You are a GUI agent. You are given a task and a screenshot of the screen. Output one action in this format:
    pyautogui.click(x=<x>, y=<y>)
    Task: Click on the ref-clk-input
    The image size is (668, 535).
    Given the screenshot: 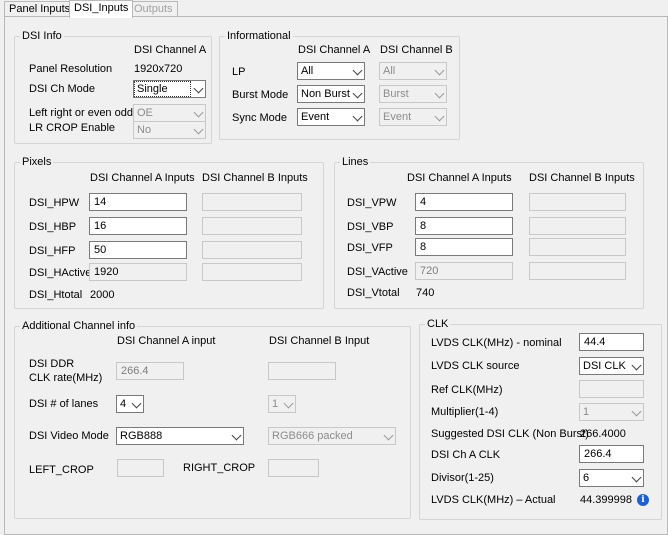 What is the action you would take?
    pyautogui.click(x=611, y=389)
    